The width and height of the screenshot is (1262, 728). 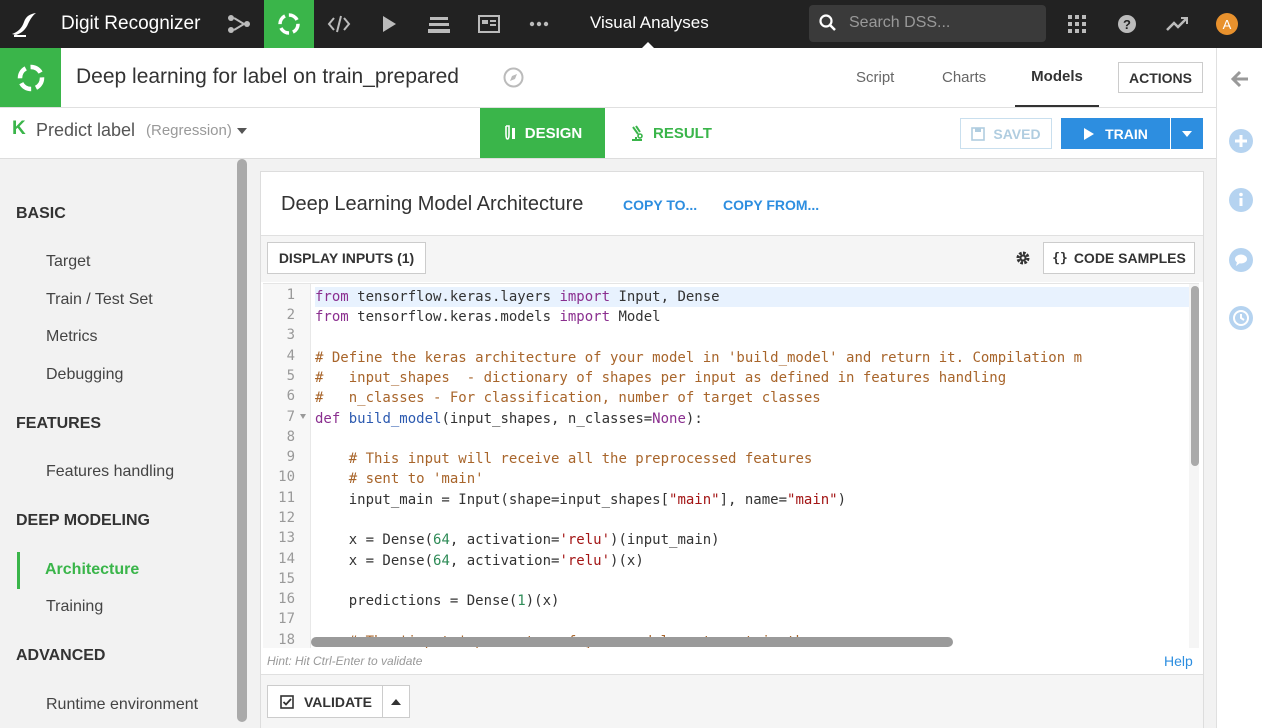 What do you see at coordinates (1195, 376) in the screenshot?
I see `editor-vertical-scrollbar-thumb` at bounding box center [1195, 376].